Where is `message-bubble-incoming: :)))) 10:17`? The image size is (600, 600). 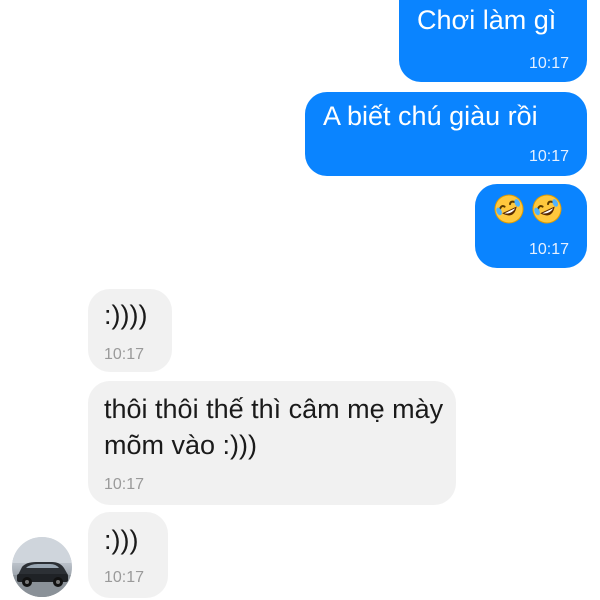
message-bubble-incoming: :)))) 10:17 is located at coordinates (130, 330).